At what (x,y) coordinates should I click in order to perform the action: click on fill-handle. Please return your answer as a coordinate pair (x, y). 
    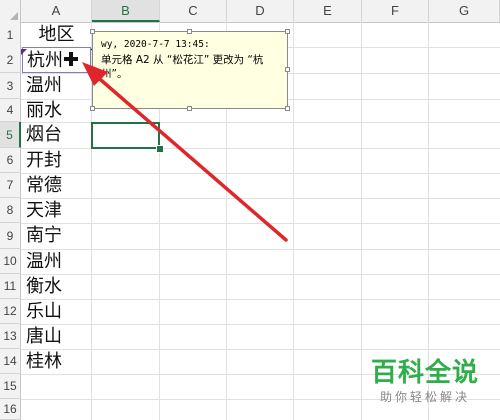
    Looking at the image, I should click on (160, 149).